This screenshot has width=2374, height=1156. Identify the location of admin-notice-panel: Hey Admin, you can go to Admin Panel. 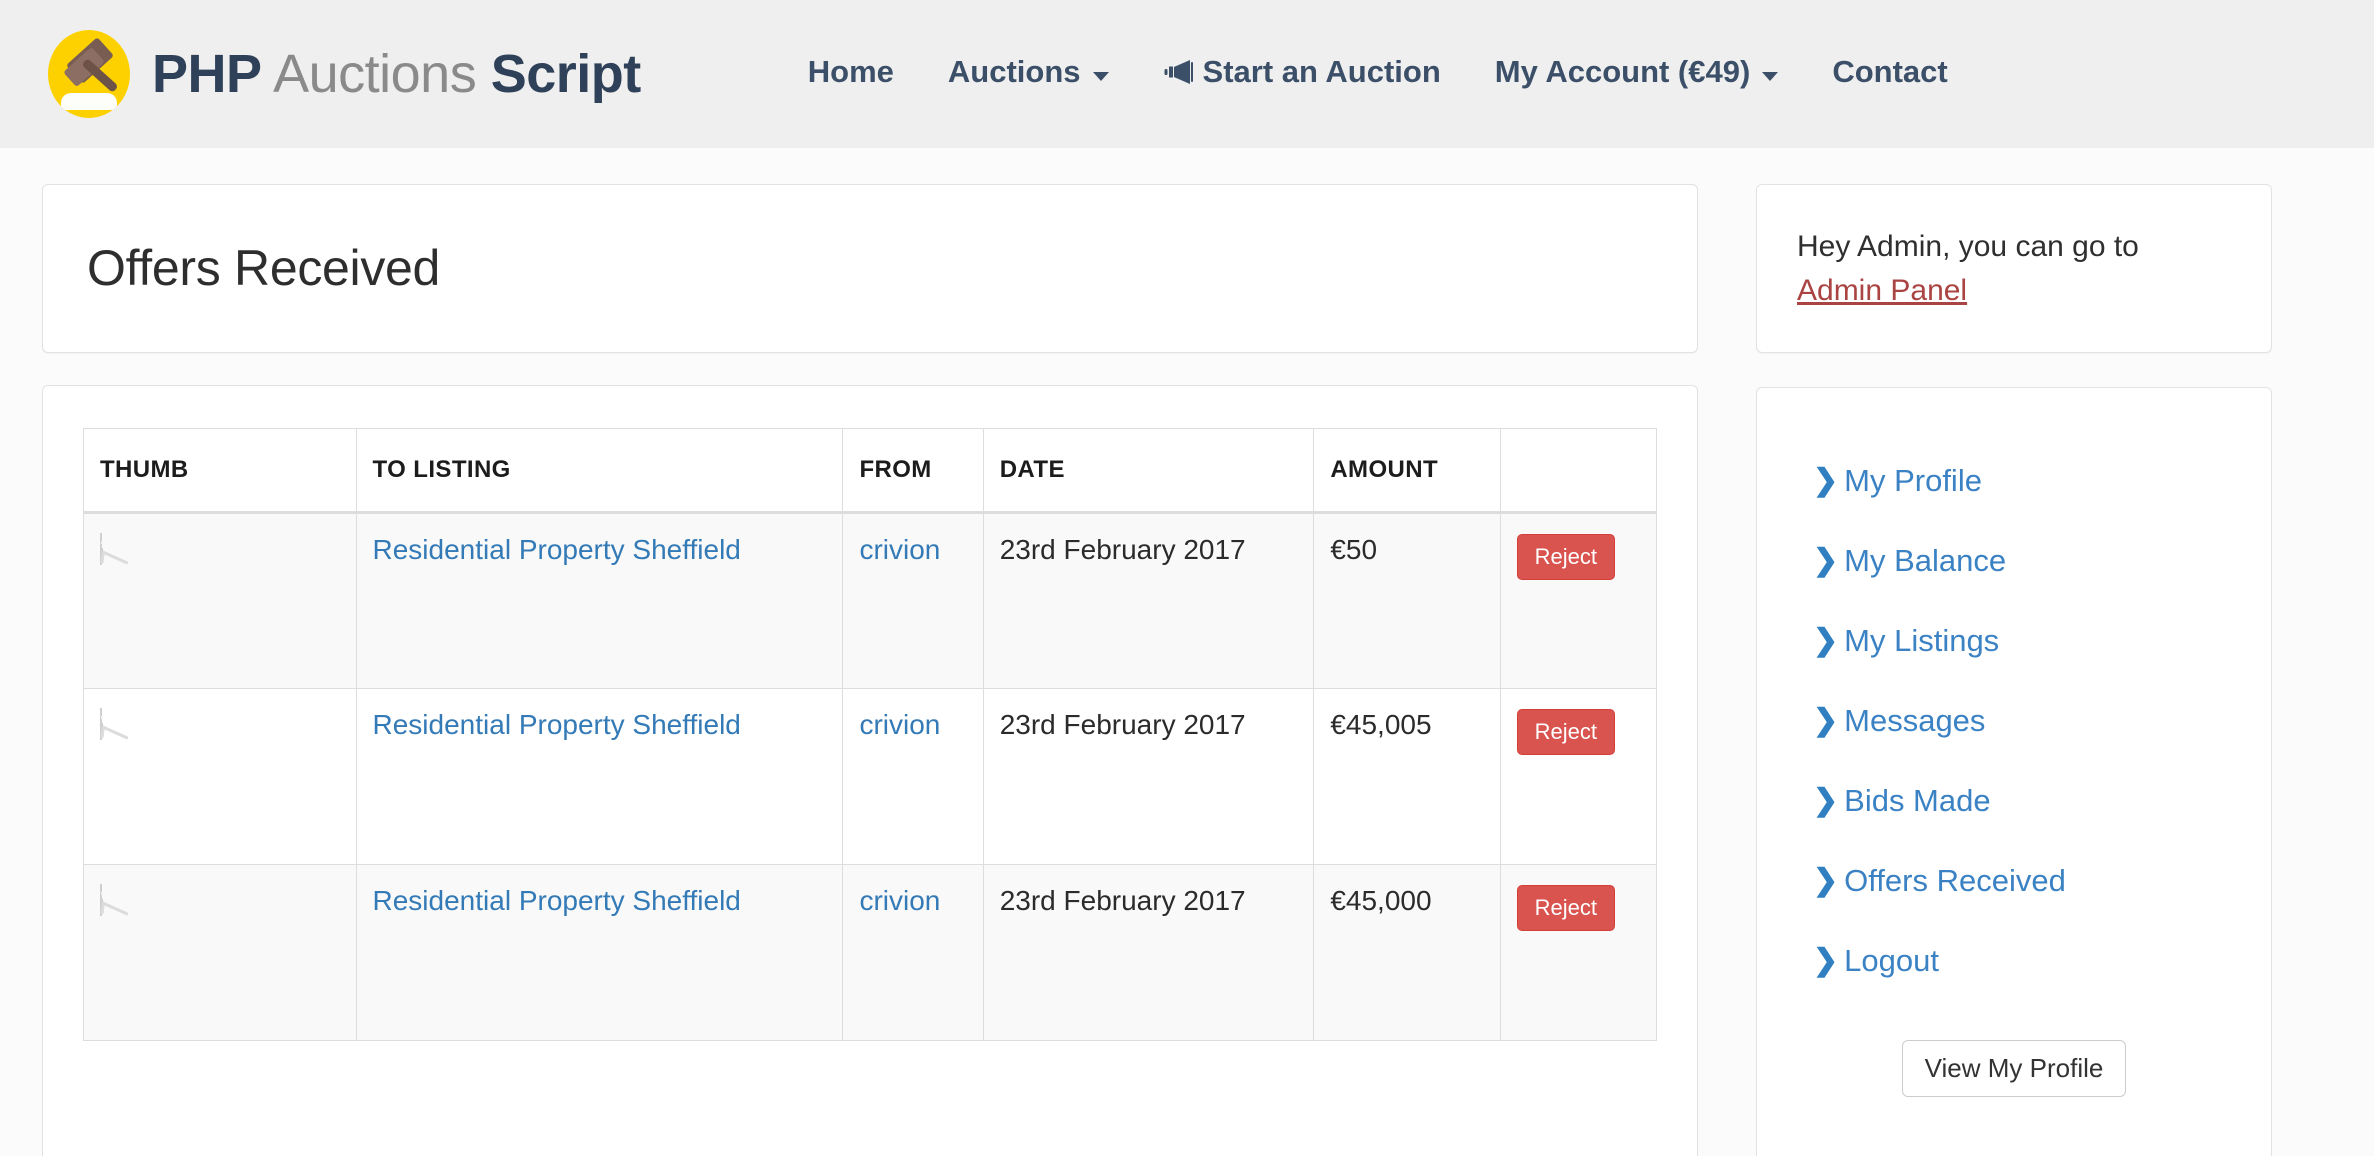
(2014, 268).